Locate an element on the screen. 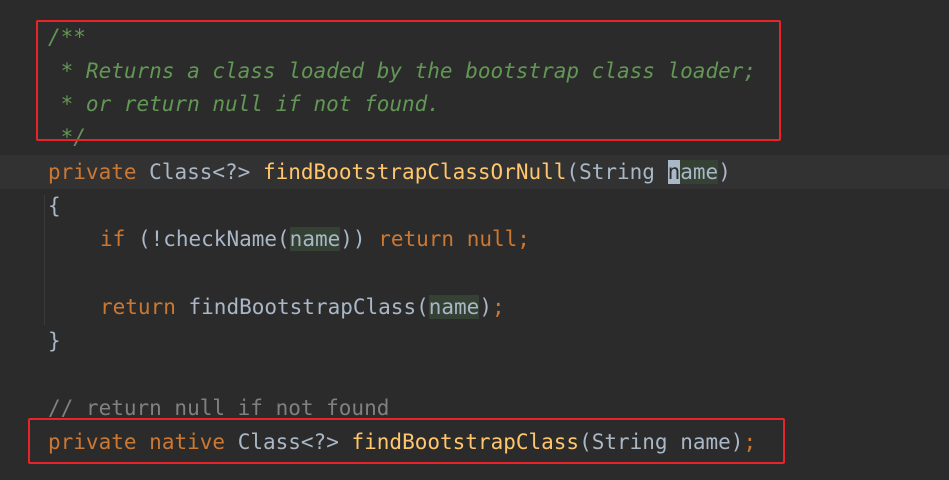  highlight-box-native-method is located at coordinates (406, 441).